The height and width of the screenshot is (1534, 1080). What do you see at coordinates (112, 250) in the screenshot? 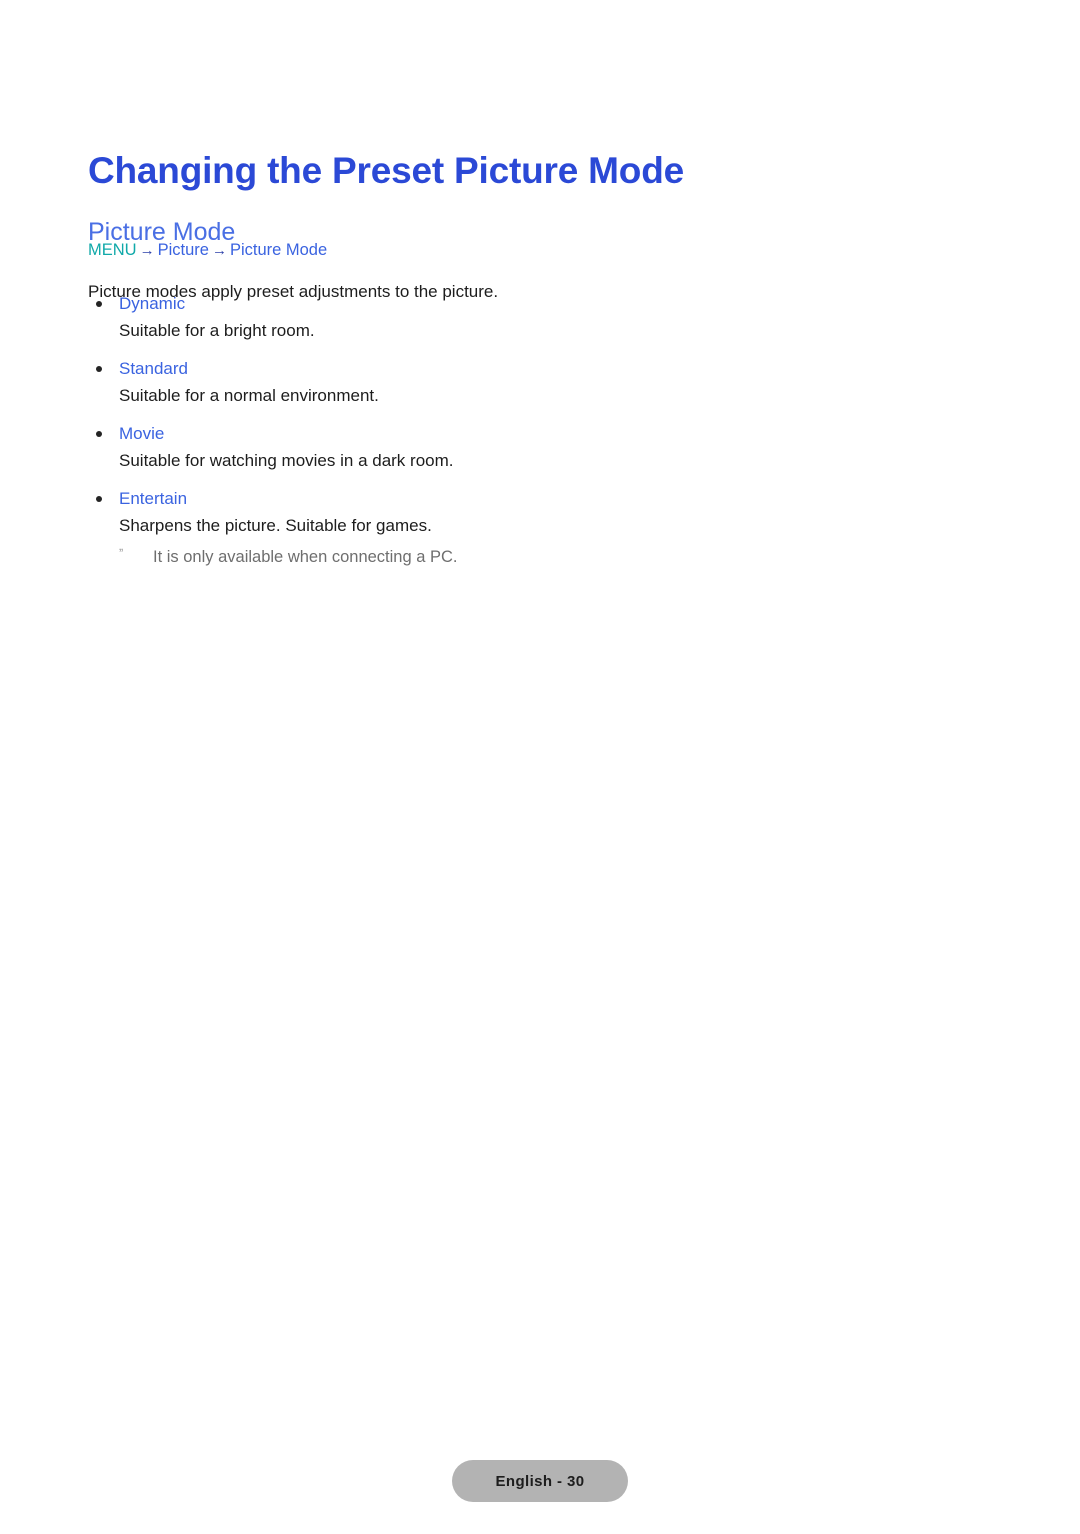
I see `breadcrumb-item-menu: MENU` at bounding box center [112, 250].